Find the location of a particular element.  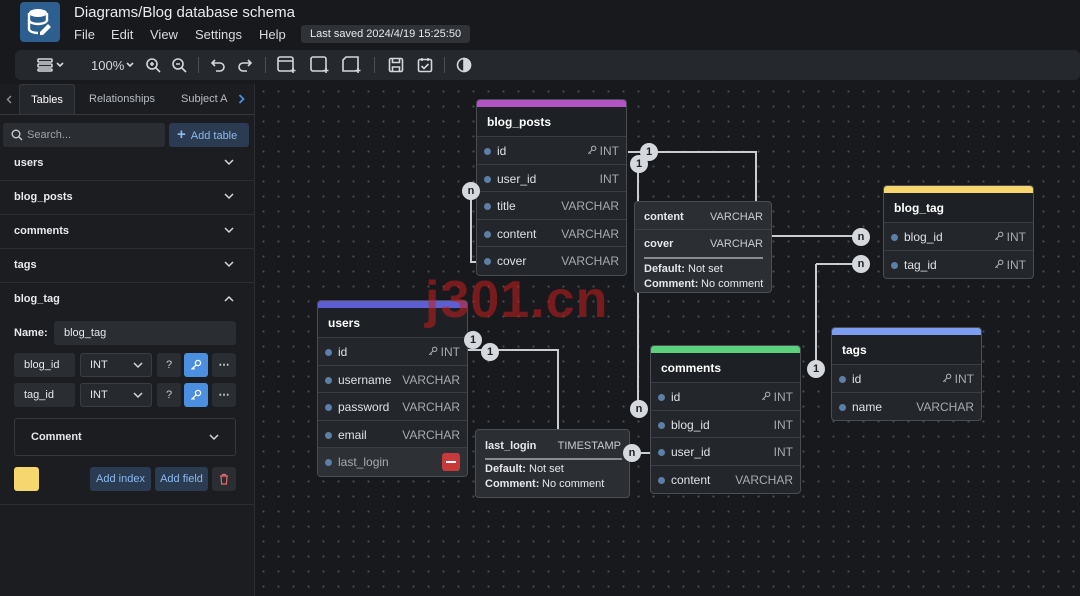

tab-relationships: Relationships is located at coordinates (122, 99).